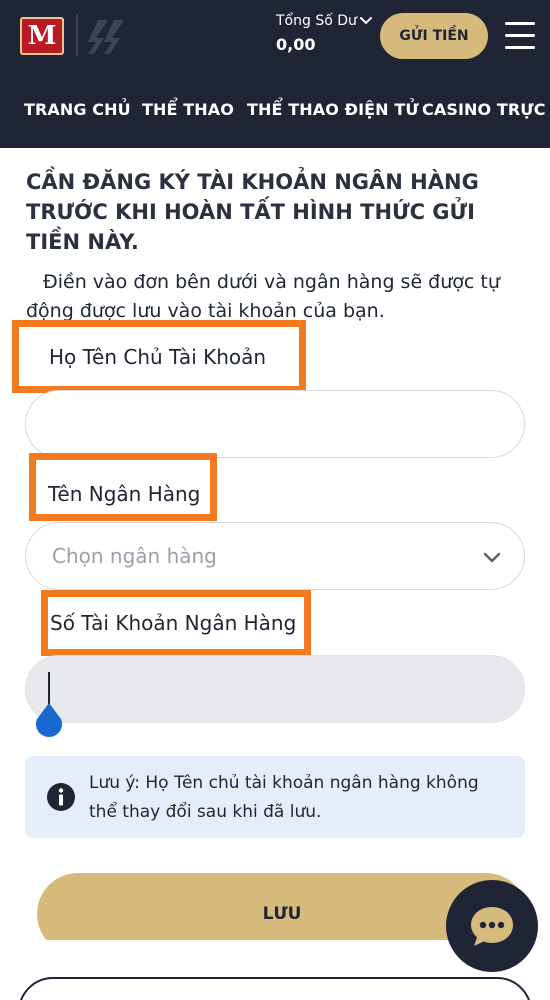 Image resolution: width=550 pixels, height=1000 pixels. I want to click on hamburger-menu-icon, so click(520, 36).